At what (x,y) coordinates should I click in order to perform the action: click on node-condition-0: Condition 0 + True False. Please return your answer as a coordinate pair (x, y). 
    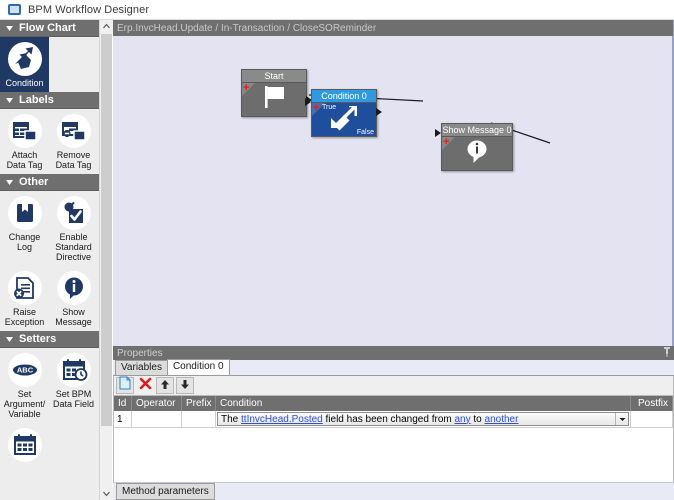
    Looking at the image, I should click on (343, 113).